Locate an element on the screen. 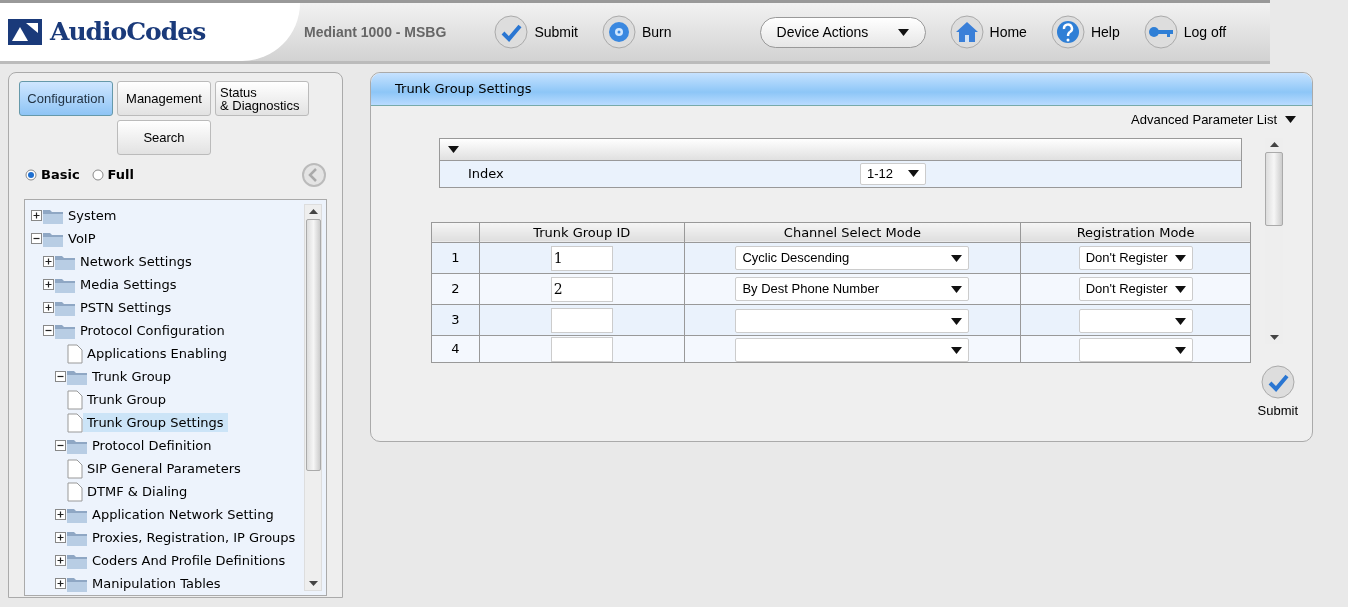 The width and height of the screenshot is (1348, 607). tree-item: DTMF & Dialing is located at coordinates (137, 491).